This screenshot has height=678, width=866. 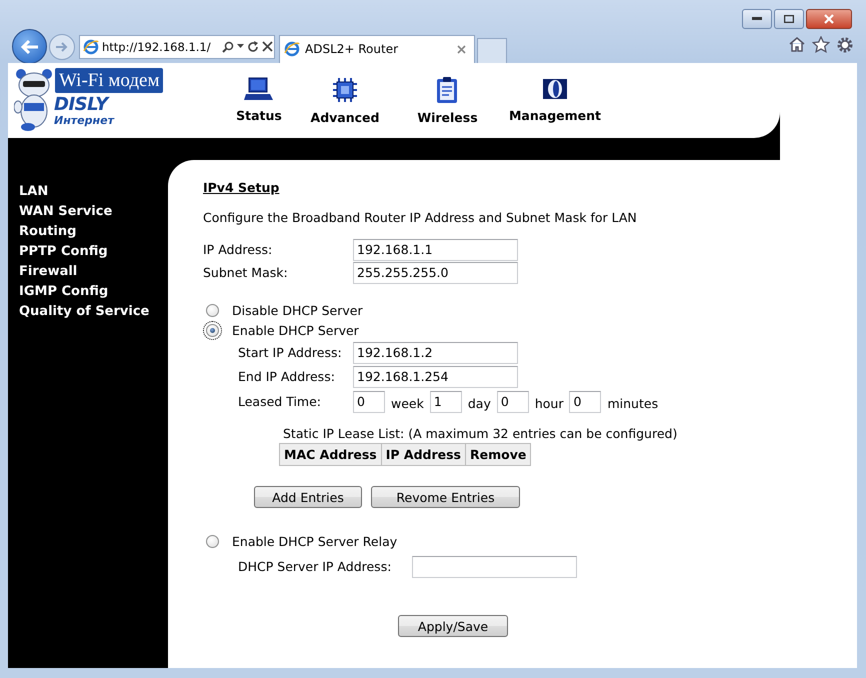 I want to click on nav-tab: Management, so click(x=554, y=100).